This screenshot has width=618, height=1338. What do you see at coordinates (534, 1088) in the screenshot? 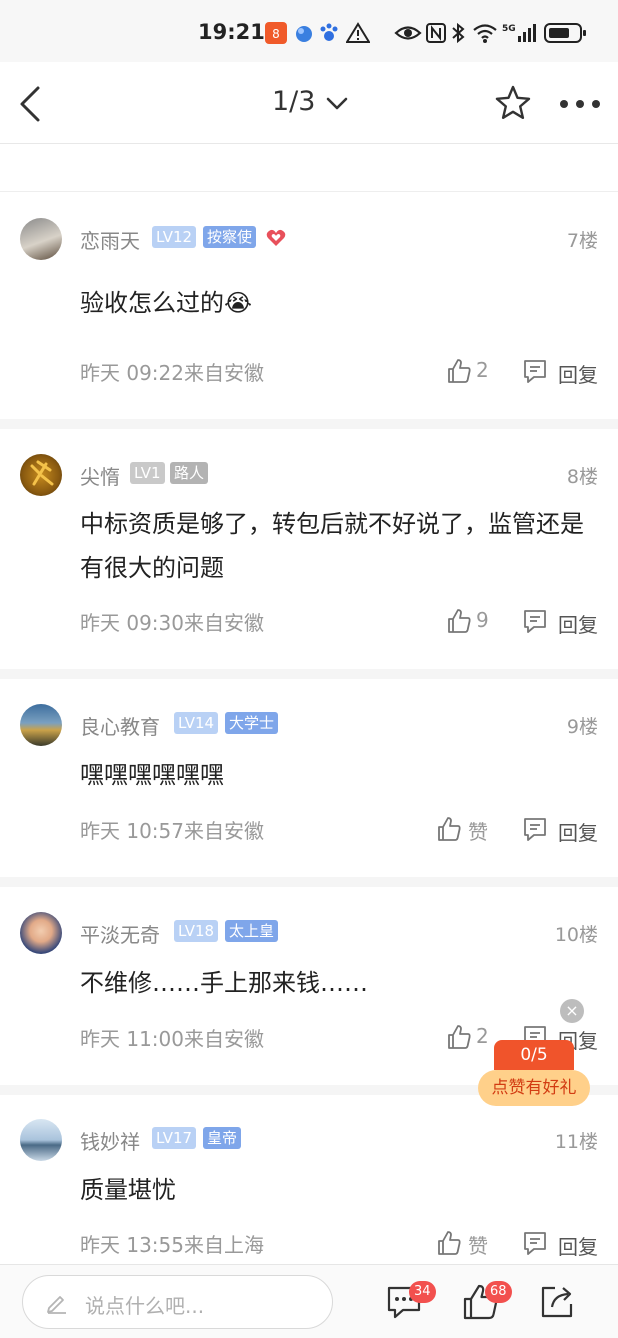
I see `promo-label: 点赞有好礼` at bounding box center [534, 1088].